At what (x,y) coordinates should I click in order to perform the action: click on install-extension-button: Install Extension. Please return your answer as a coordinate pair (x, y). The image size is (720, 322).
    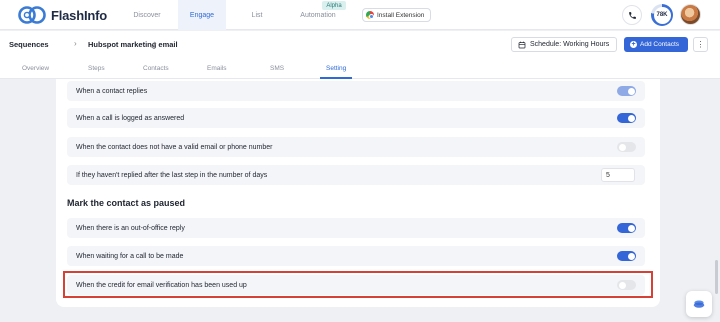
    Looking at the image, I should click on (397, 15).